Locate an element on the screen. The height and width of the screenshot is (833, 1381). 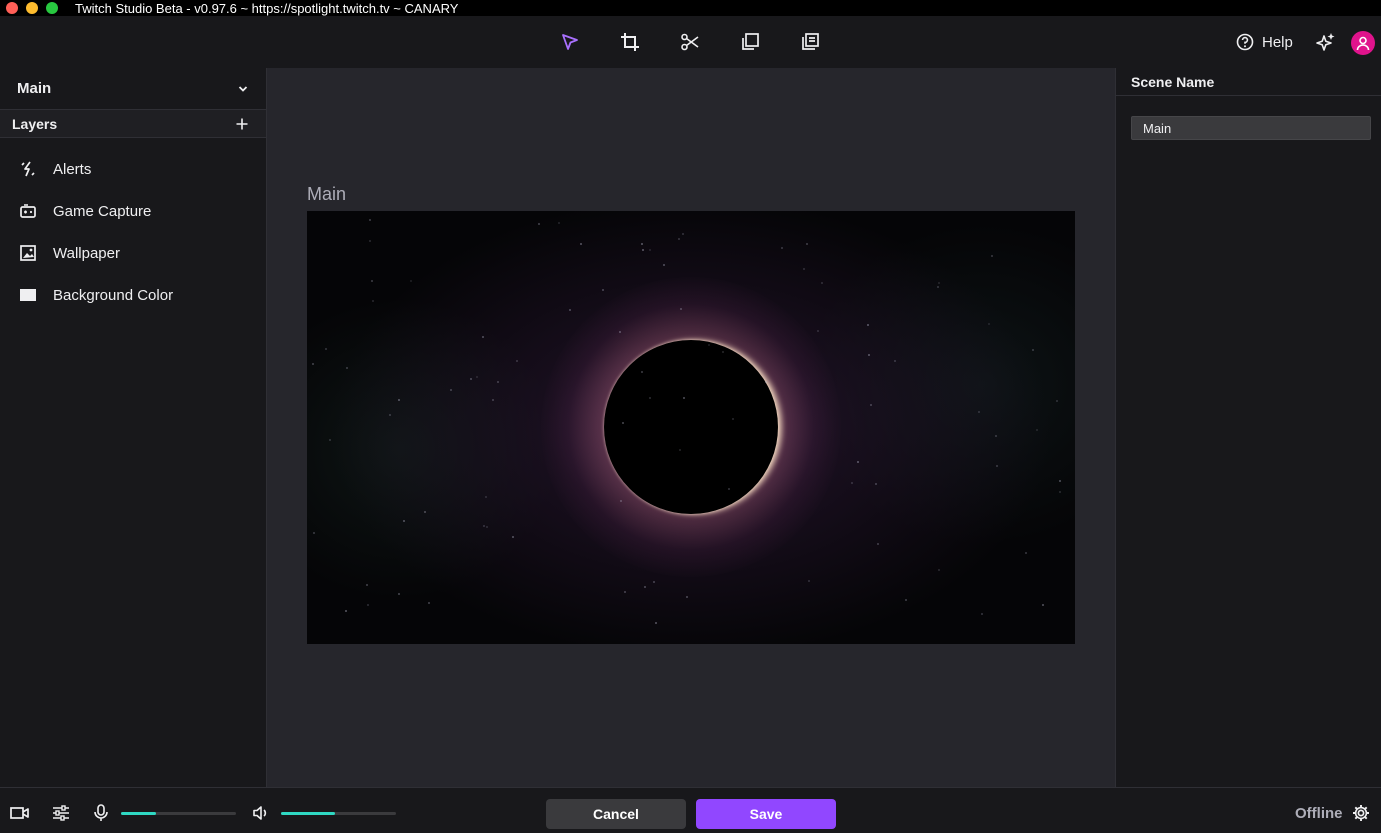
layers-title: Layers is located at coordinates (35, 123).